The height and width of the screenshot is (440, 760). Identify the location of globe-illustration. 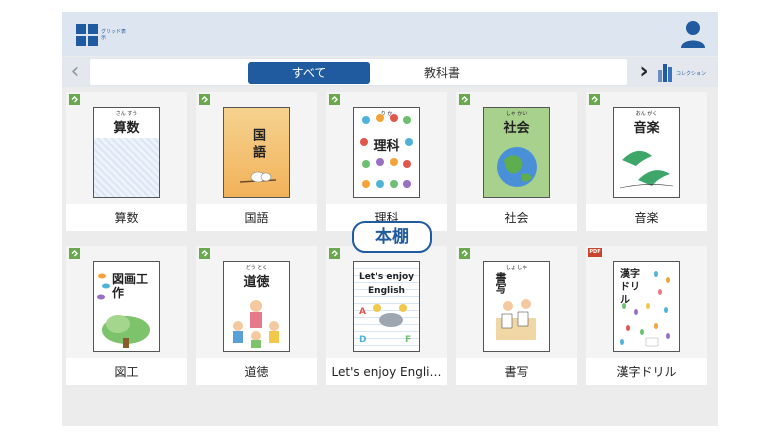
(517, 167).